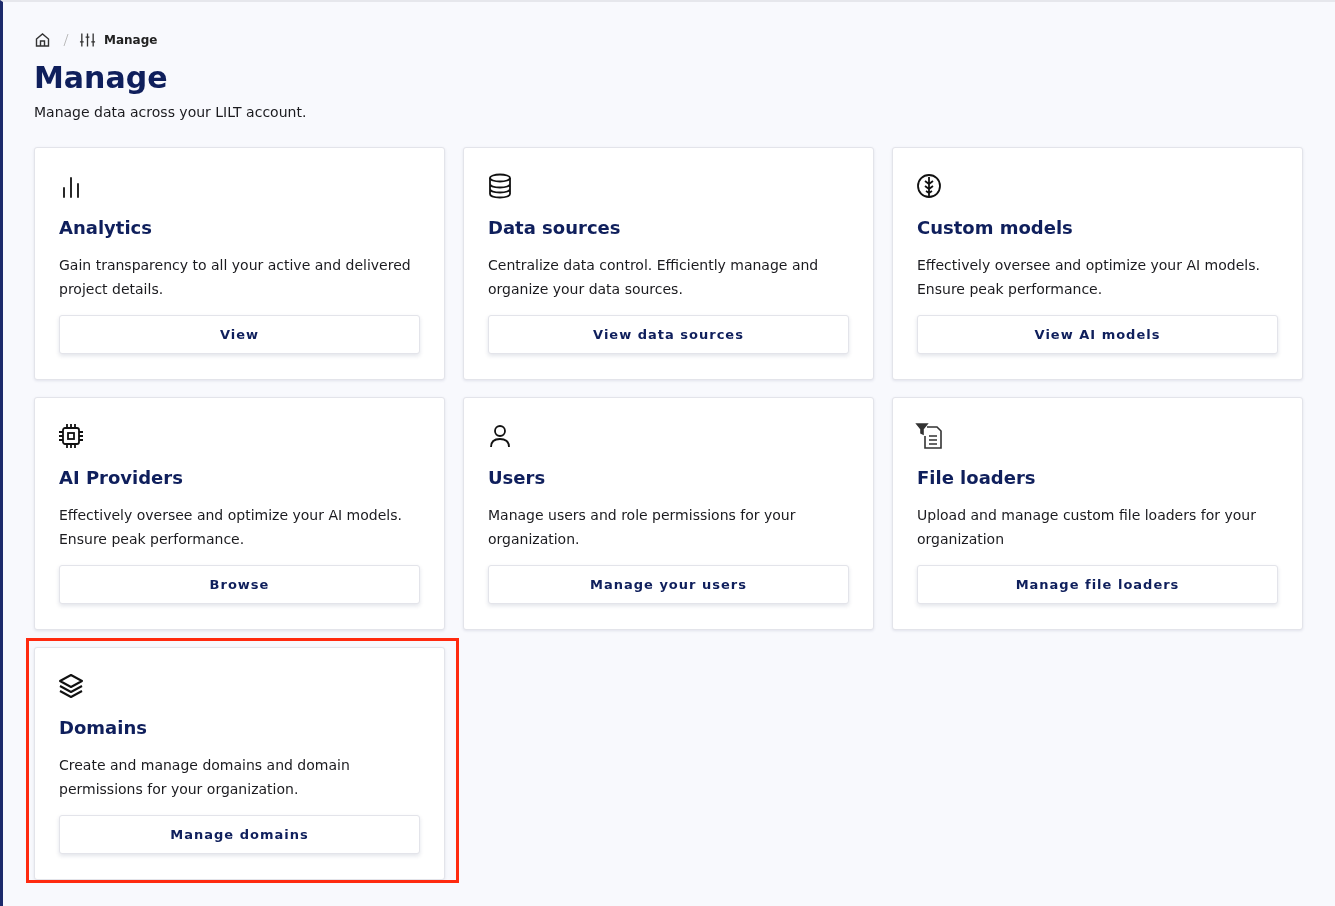  What do you see at coordinates (642, 527) in the screenshot?
I see `card-description: Manage users and role permissions for your organization.` at bounding box center [642, 527].